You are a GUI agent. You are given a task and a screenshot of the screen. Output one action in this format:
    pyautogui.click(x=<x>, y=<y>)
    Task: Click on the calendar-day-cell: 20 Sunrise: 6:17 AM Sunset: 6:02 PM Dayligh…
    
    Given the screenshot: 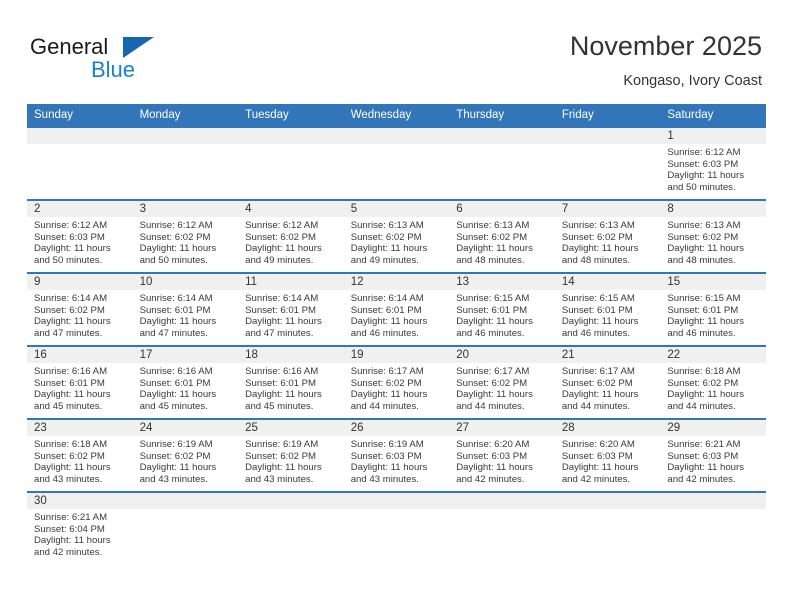 What is the action you would take?
    pyautogui.click(x=502, y=382)
    